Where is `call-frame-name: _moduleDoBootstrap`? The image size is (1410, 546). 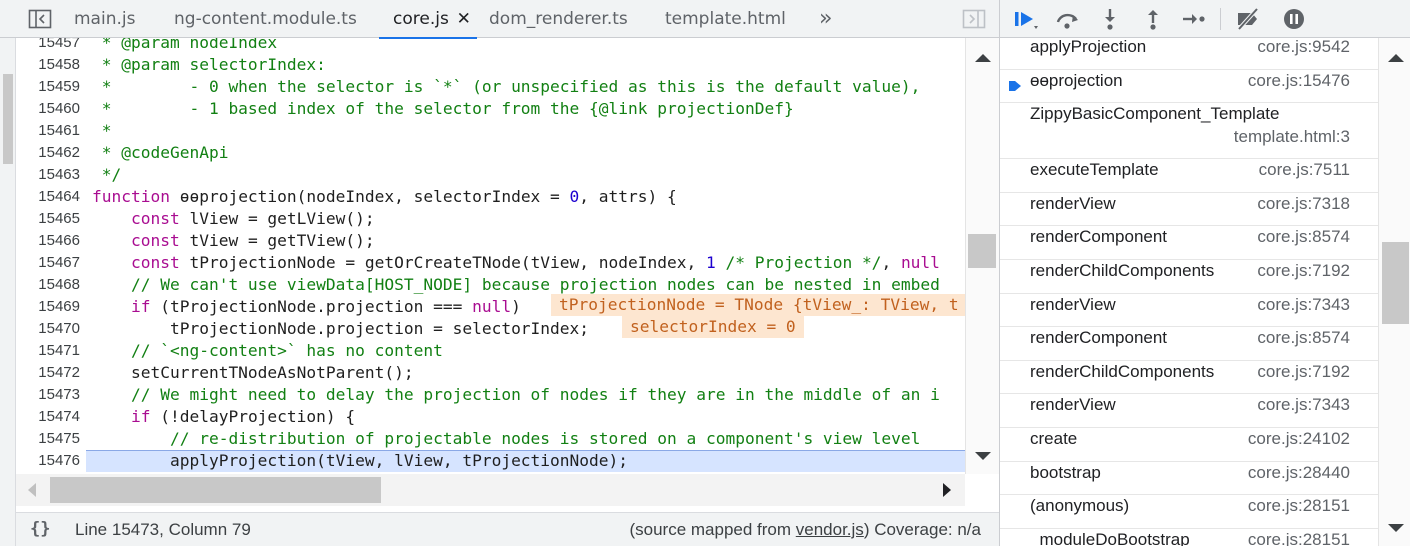
call-frame-name: _moduleDoBootstrap is located at coordinates (1110, 537).